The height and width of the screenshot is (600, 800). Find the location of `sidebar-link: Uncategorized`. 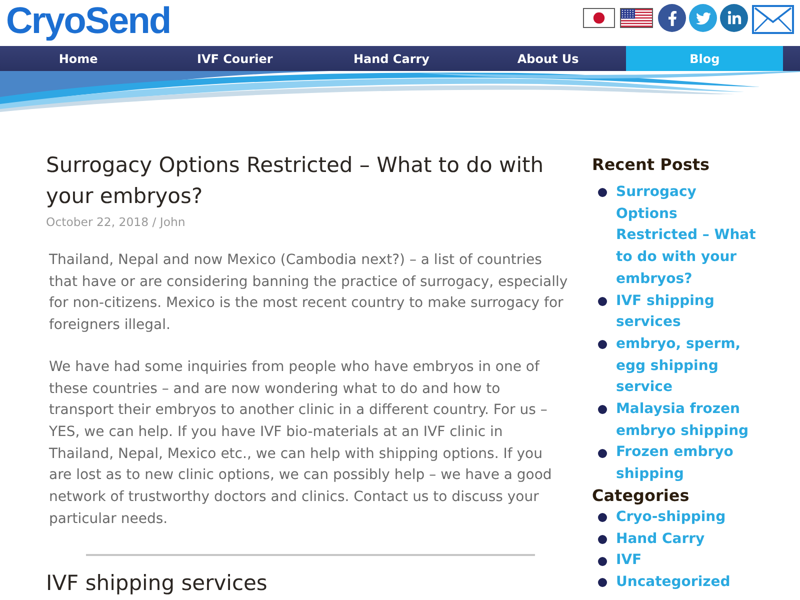

sidebar-link: Uncategorized is located at coordinates (687, 583).